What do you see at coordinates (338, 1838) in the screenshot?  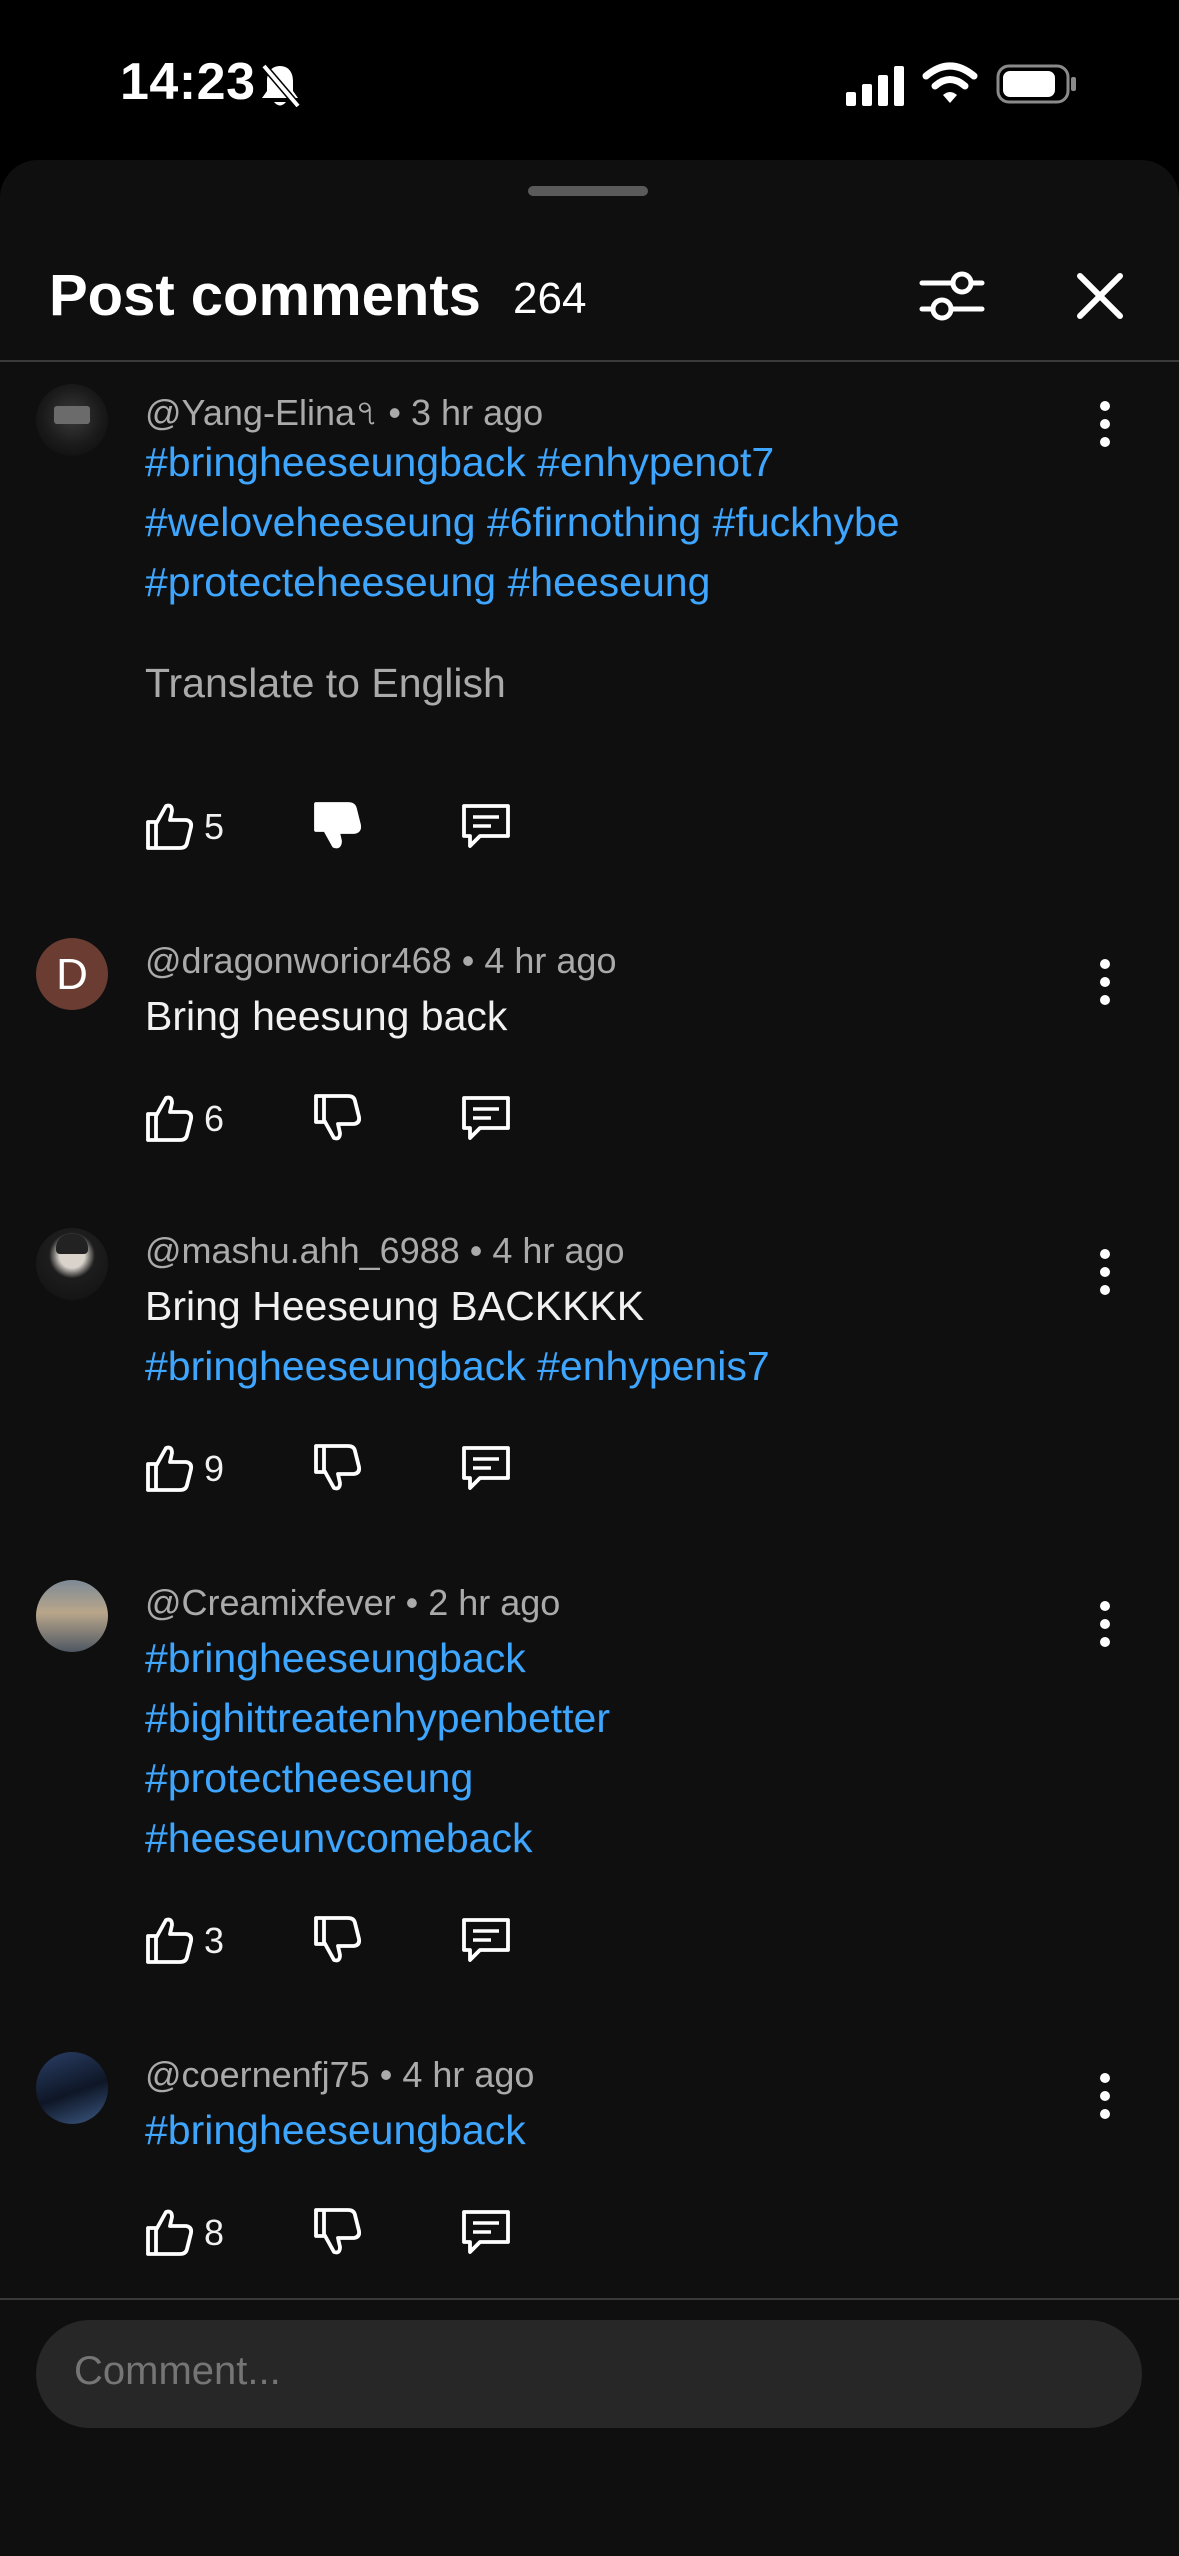 I see `hashtag-link: #heeseunvcomeback` at bounding box center [338, 1838].